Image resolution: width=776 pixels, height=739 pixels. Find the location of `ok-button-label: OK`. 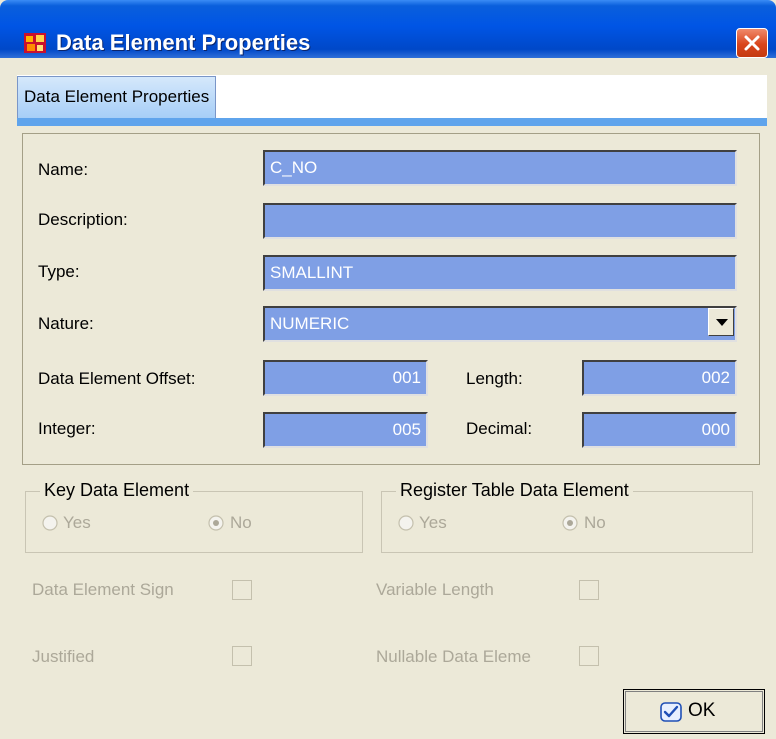

ok-button-label: OK is located at coordinates (702, 710).